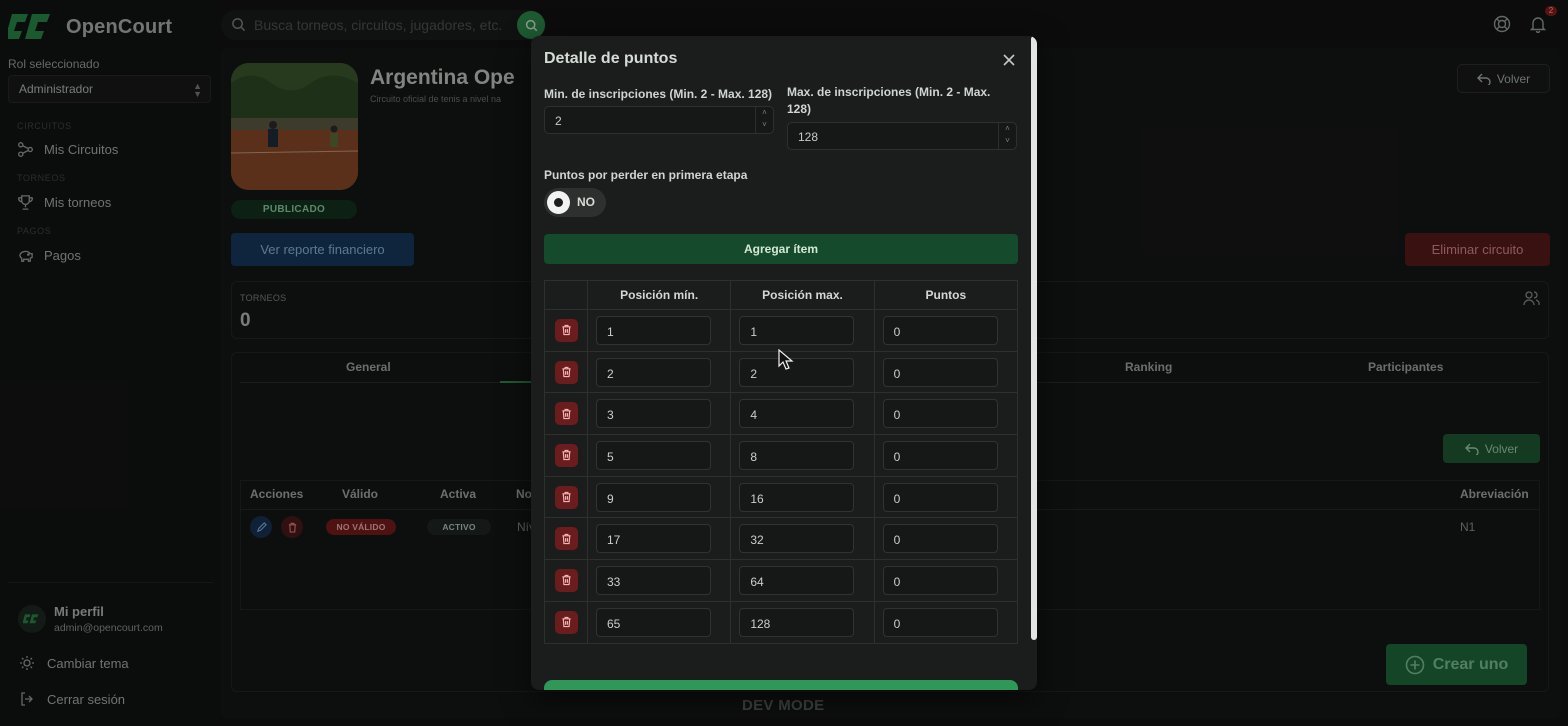  Describe the element at coordinates (781, 685) in the screenshot. I see `save-button` at that location.